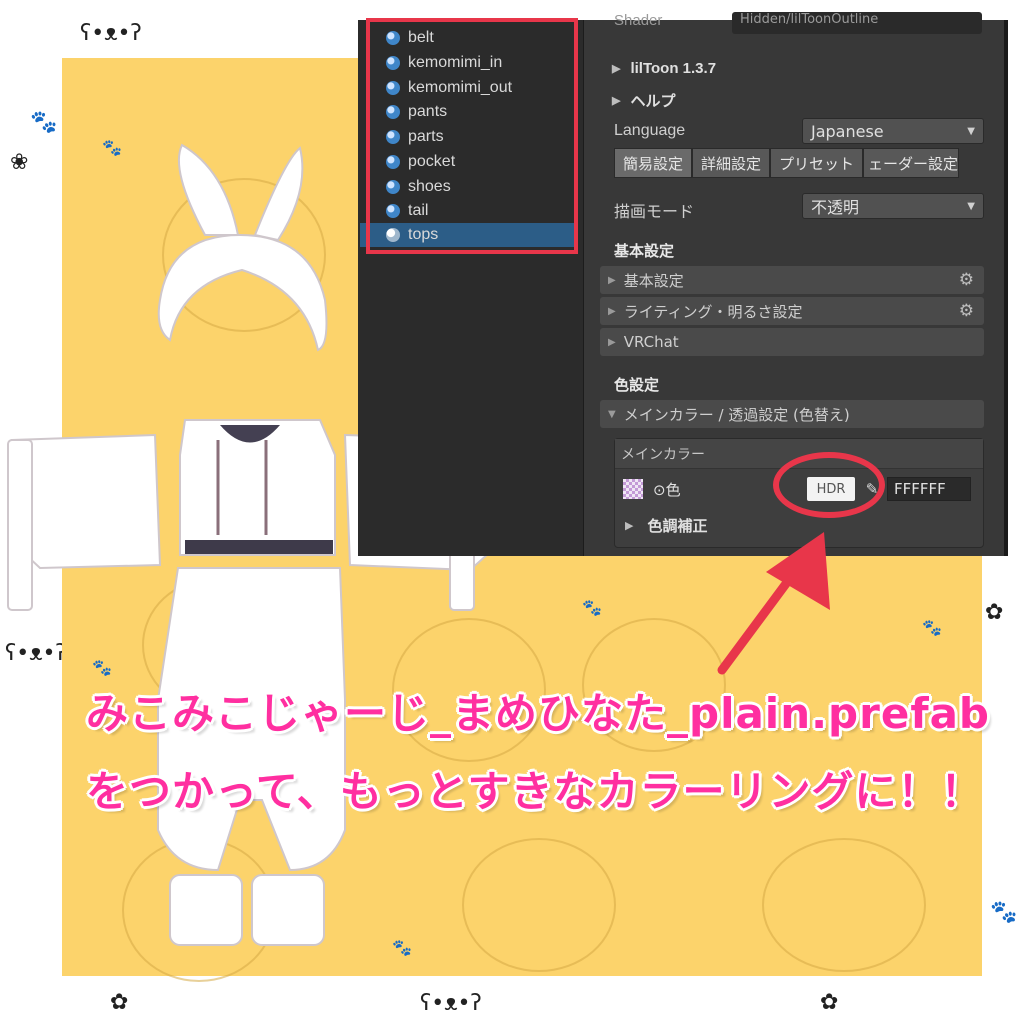  I want to click on liltoon-version-foldout: ▶ lilToon 1.3.7, so click(664, 68).